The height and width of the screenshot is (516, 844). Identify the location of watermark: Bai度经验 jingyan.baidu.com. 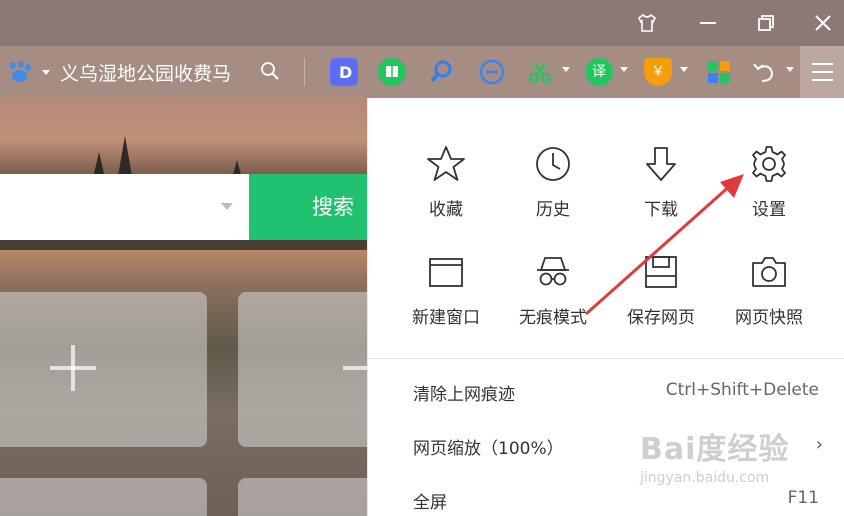
(740, 464).